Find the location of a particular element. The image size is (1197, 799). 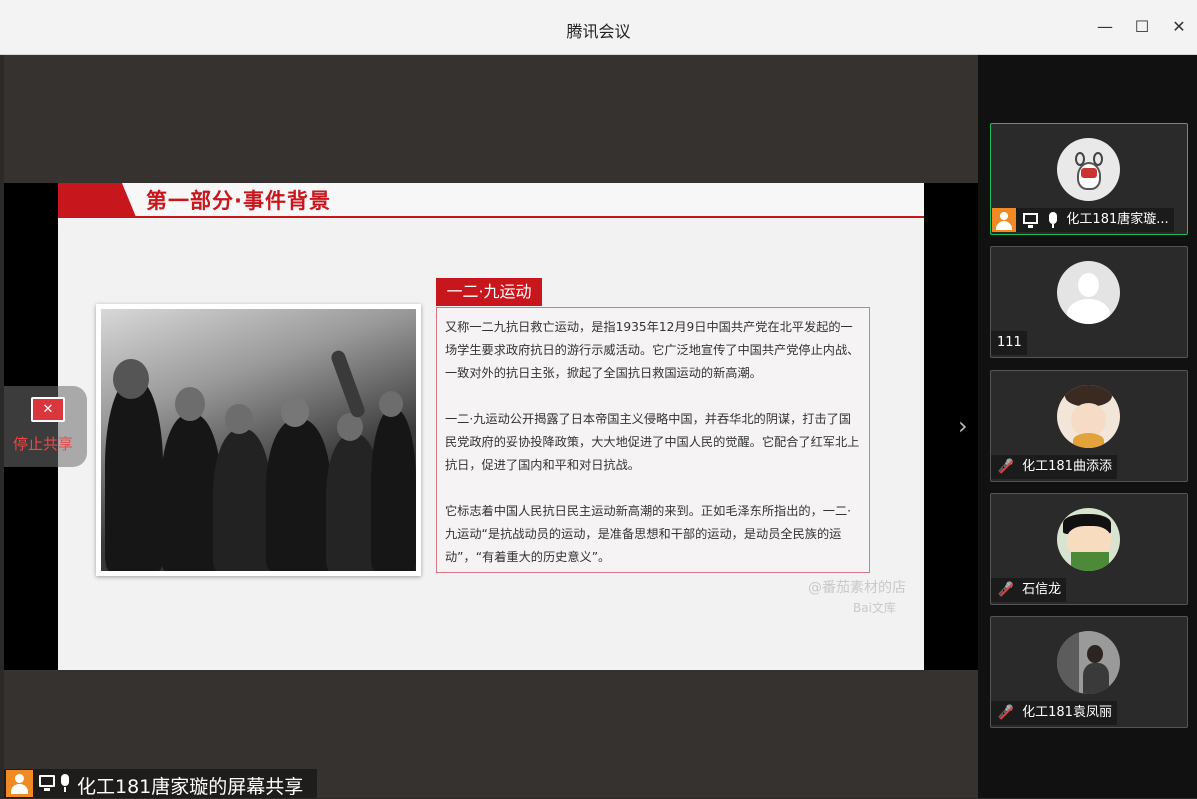

participant-tile-4: 🎤 石信龙 is located at coordinates (1089, 549).